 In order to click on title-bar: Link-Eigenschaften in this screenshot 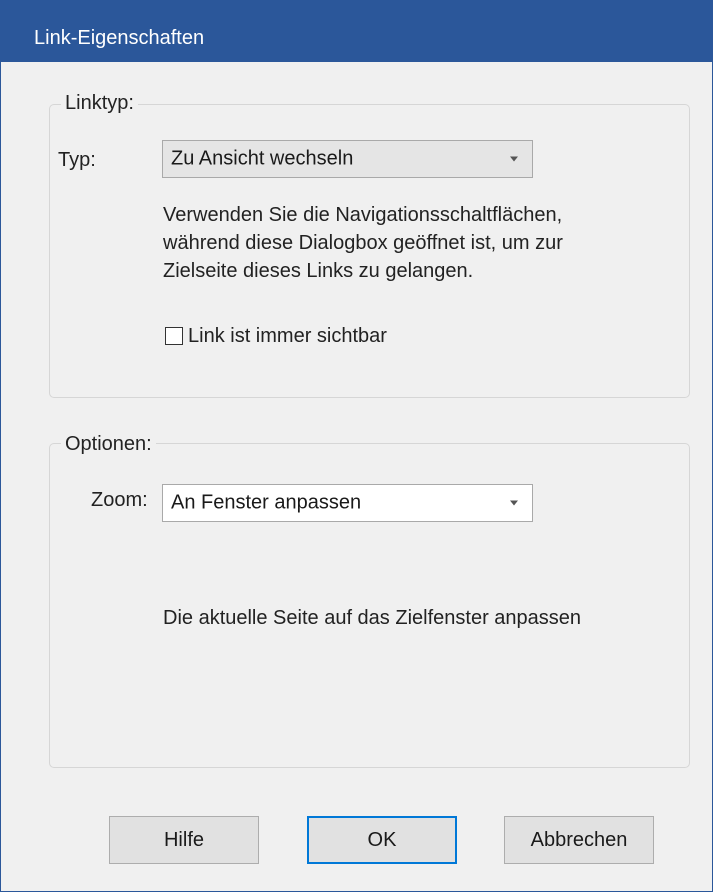, I will do `click(356, 31)`.